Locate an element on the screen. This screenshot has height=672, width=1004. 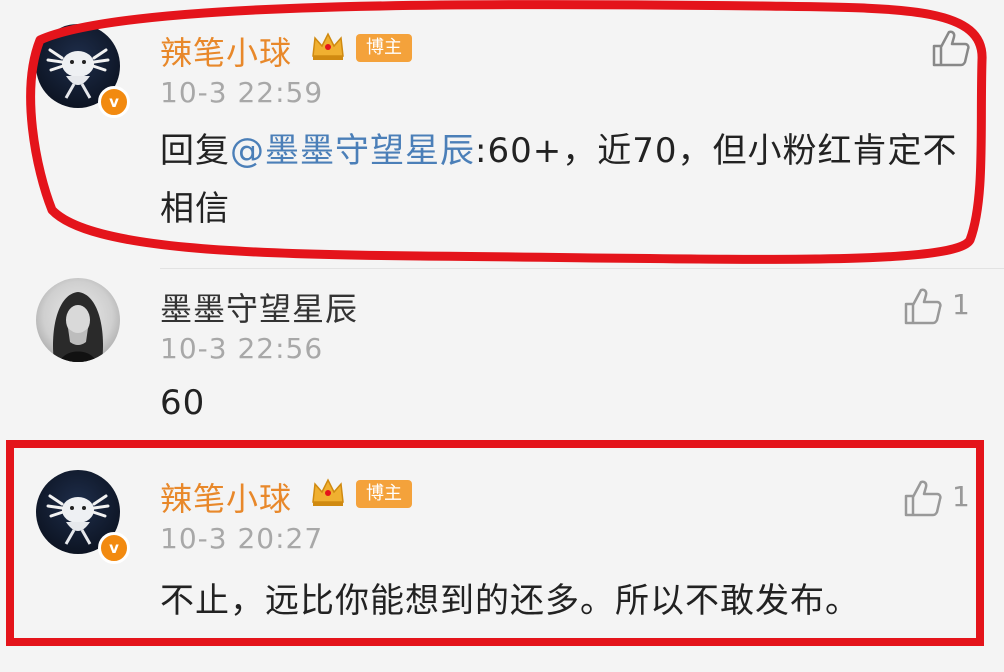
blogger-badge: 博主 is located at coordinates (384, 48).